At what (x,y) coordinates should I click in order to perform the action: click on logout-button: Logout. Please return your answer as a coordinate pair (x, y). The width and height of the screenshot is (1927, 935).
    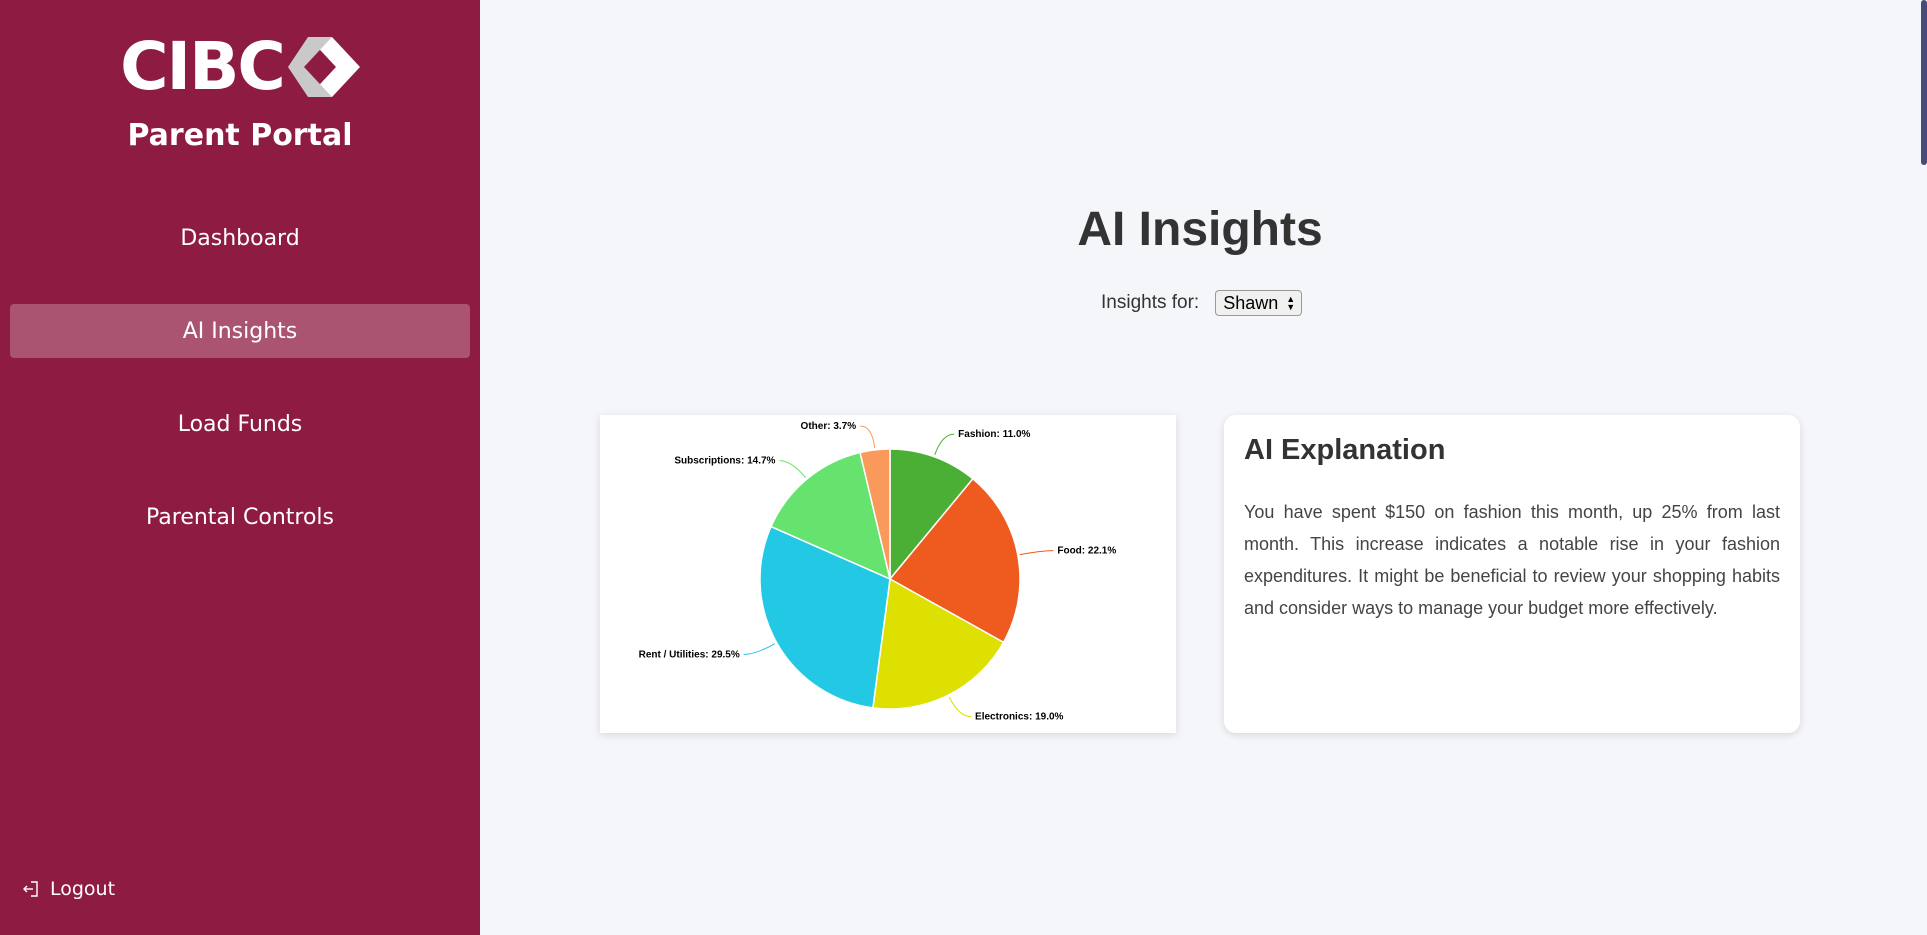
    Looking at the image, I should click on (68, 889).